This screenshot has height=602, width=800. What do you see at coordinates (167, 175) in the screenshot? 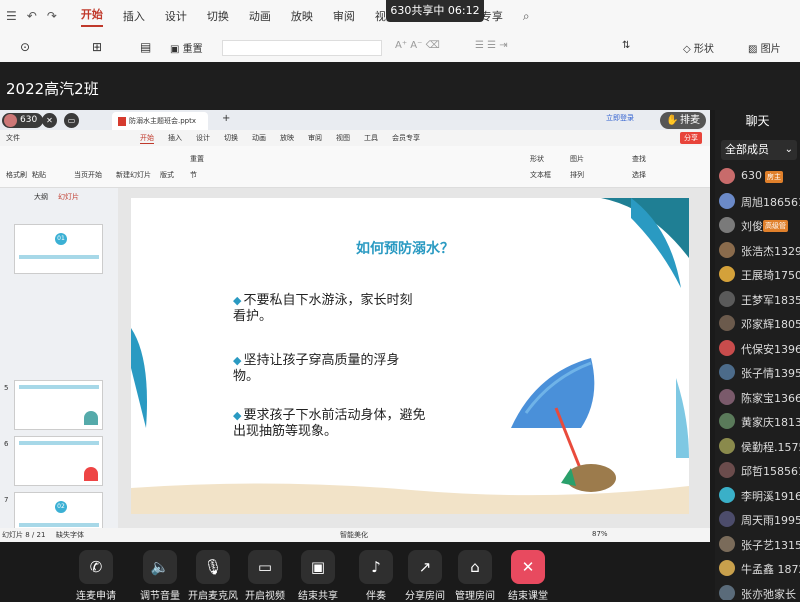
I see `layout-button: 版式` at bounding box center [167, 175].